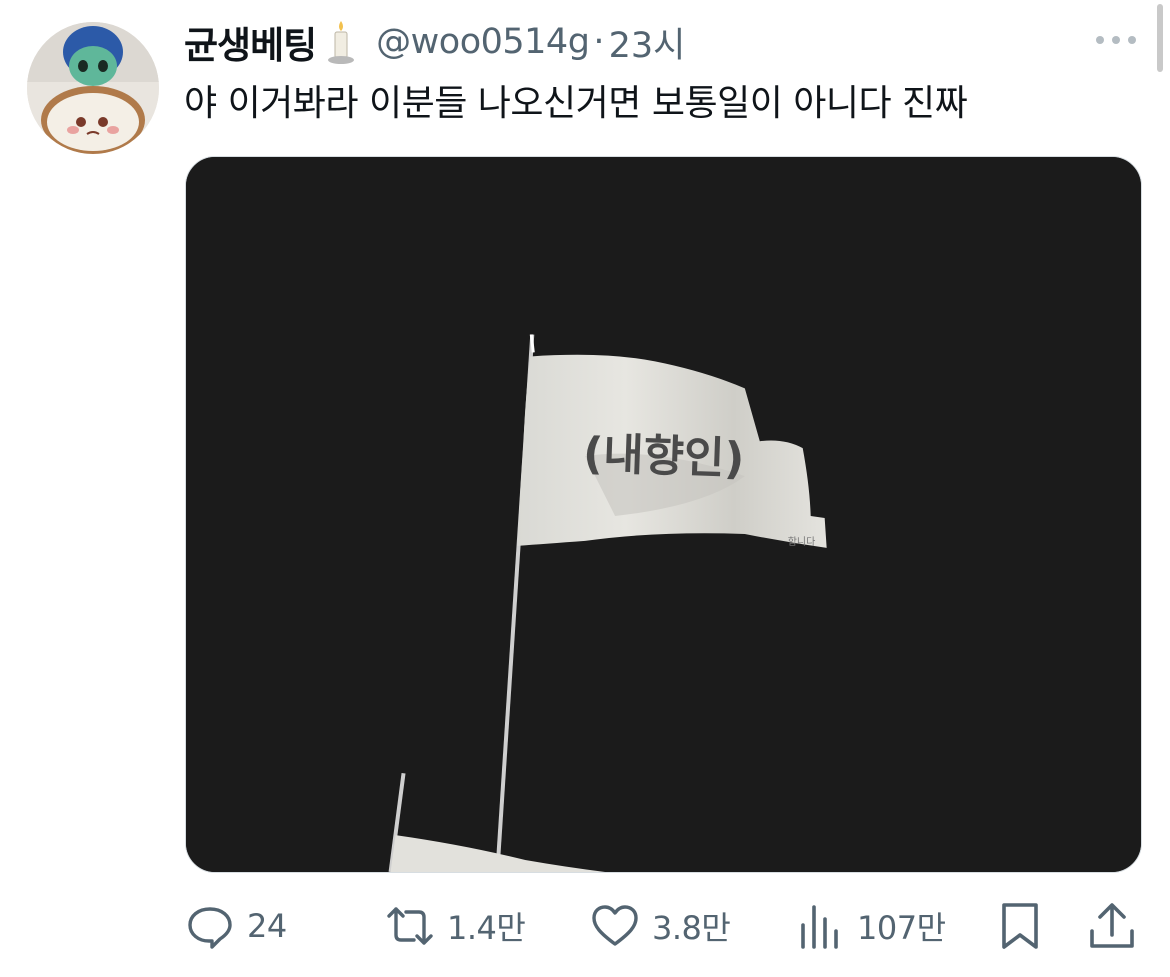 The image size is (1170, 977). I want to click on share-icon, so click(1112, 925).